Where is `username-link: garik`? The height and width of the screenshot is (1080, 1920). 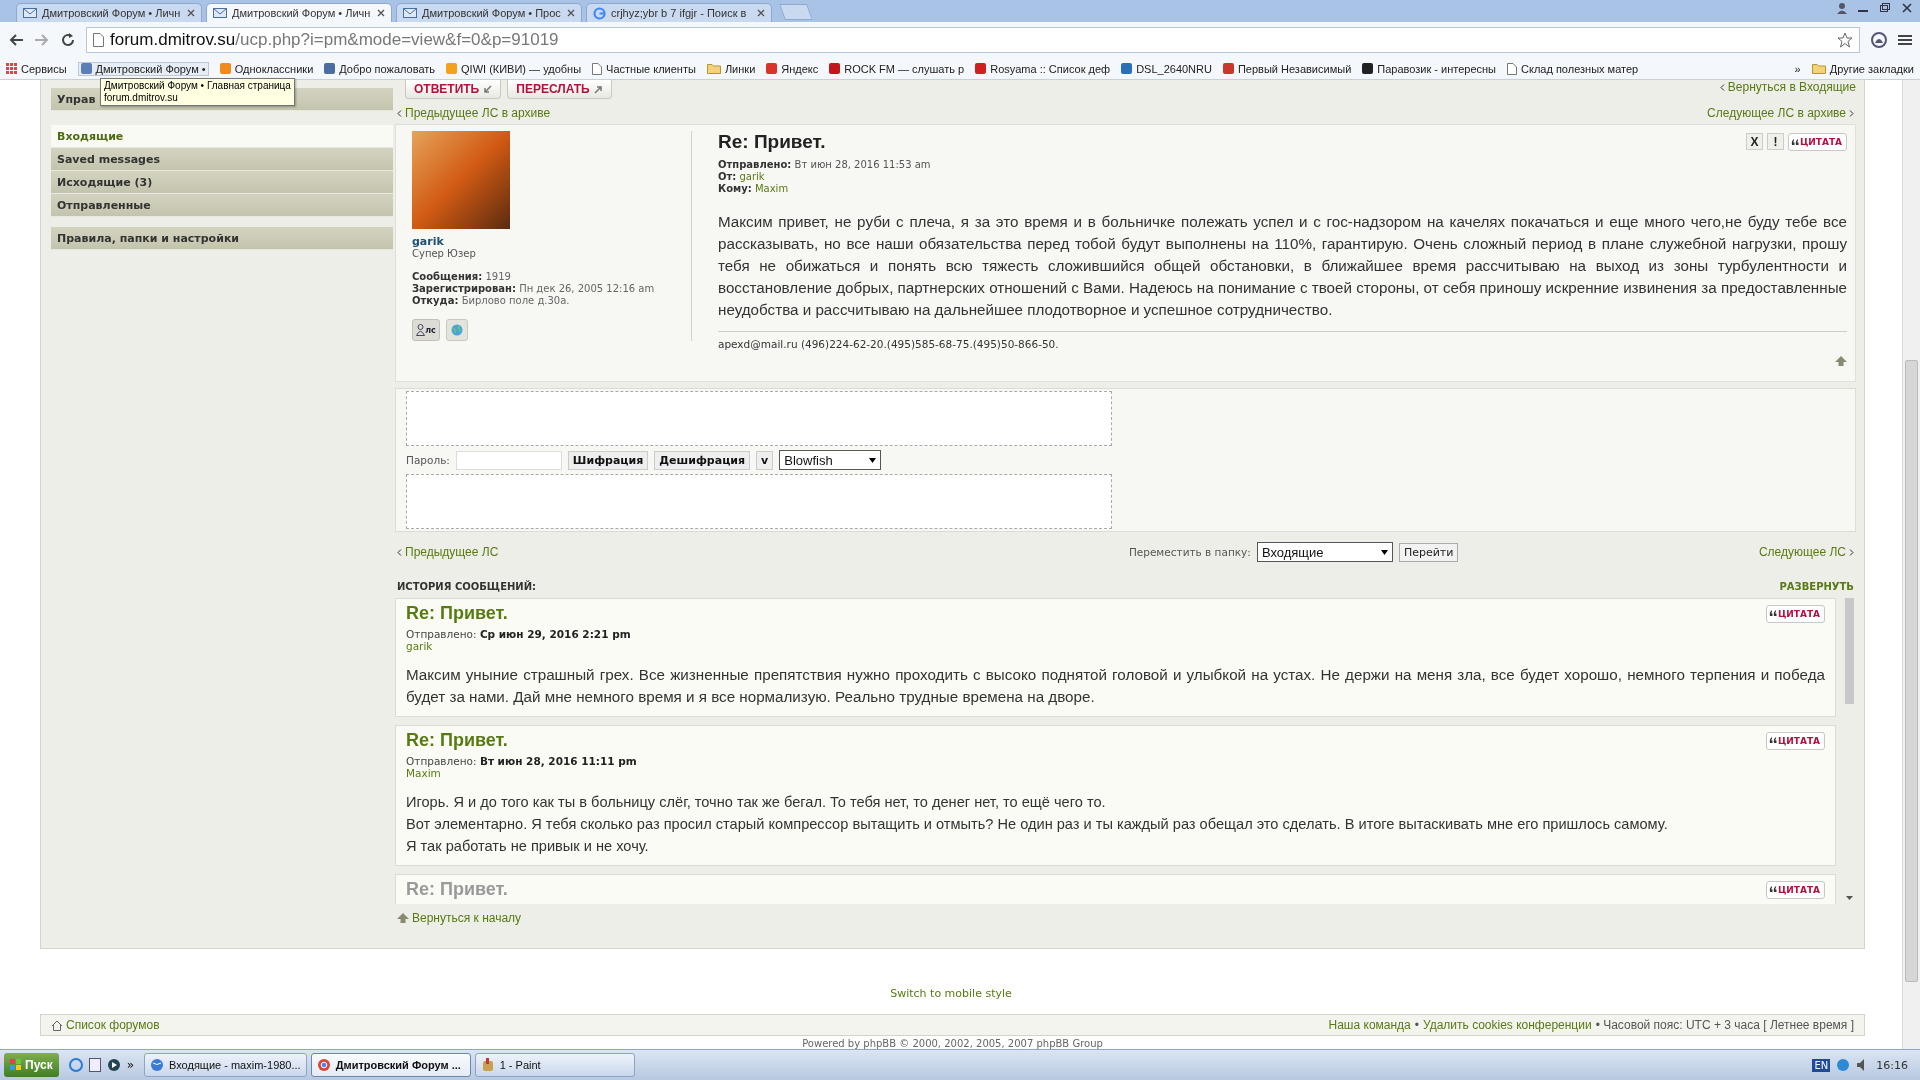 username-link: garik is located at coordinates (549, 241).